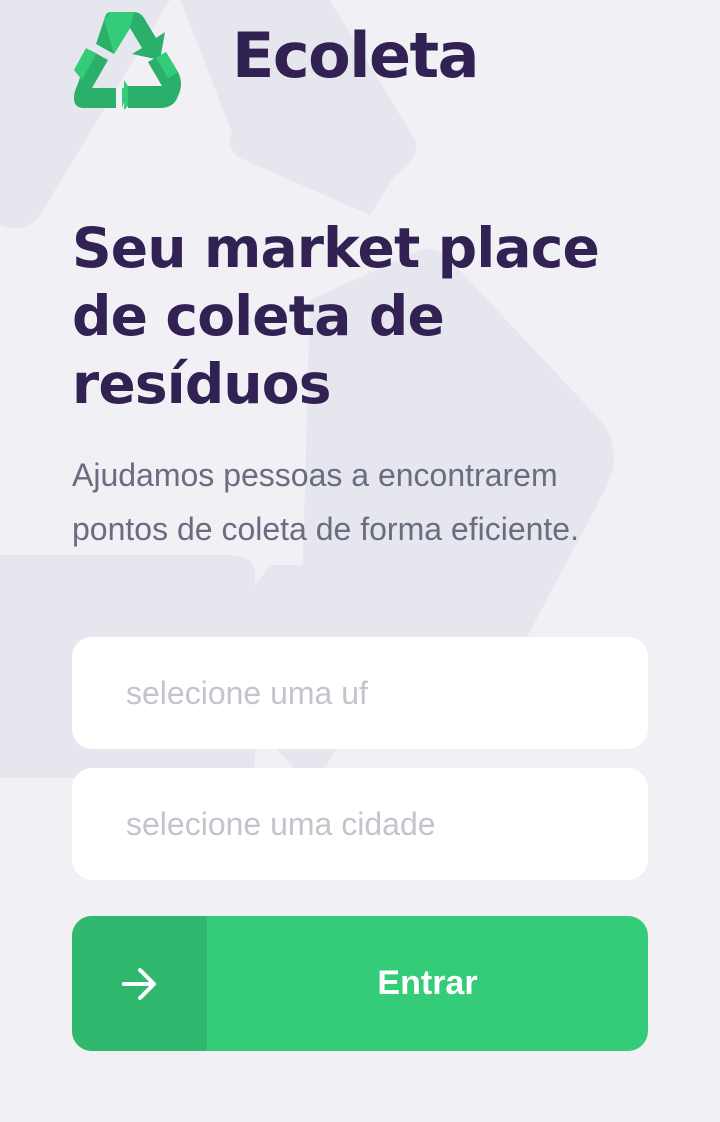 This screenshot has width=720, height=1122. I want to click on app-name: Ecoleta, so click(355, 55).